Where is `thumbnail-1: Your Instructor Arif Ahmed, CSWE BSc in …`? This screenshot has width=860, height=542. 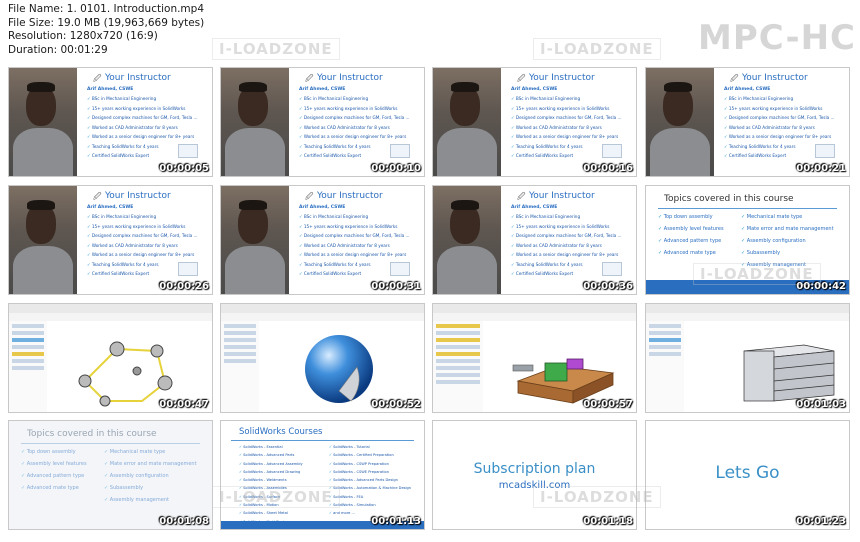 thumbnail-1: Your Instructor Arif Ahmed, CSWE BSc in … is located at coordinates (110, 122).